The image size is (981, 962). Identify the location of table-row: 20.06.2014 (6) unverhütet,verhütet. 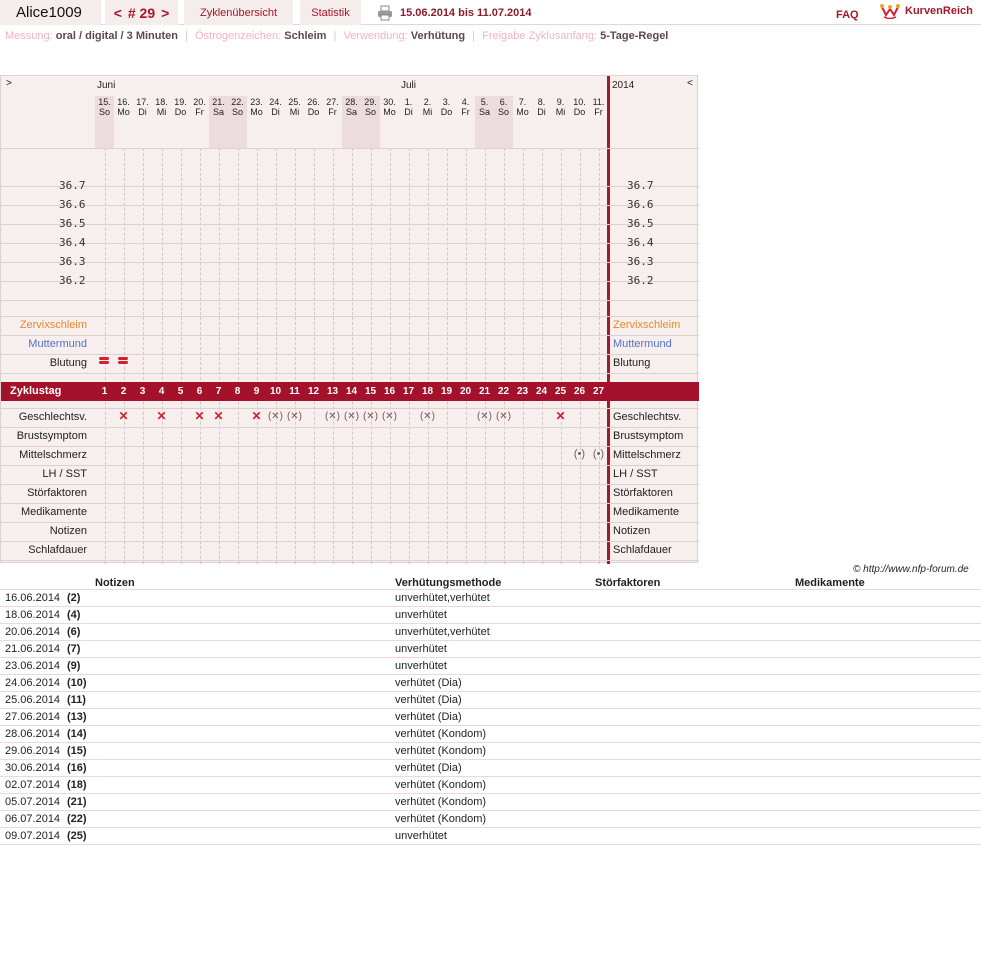
(490, 632).